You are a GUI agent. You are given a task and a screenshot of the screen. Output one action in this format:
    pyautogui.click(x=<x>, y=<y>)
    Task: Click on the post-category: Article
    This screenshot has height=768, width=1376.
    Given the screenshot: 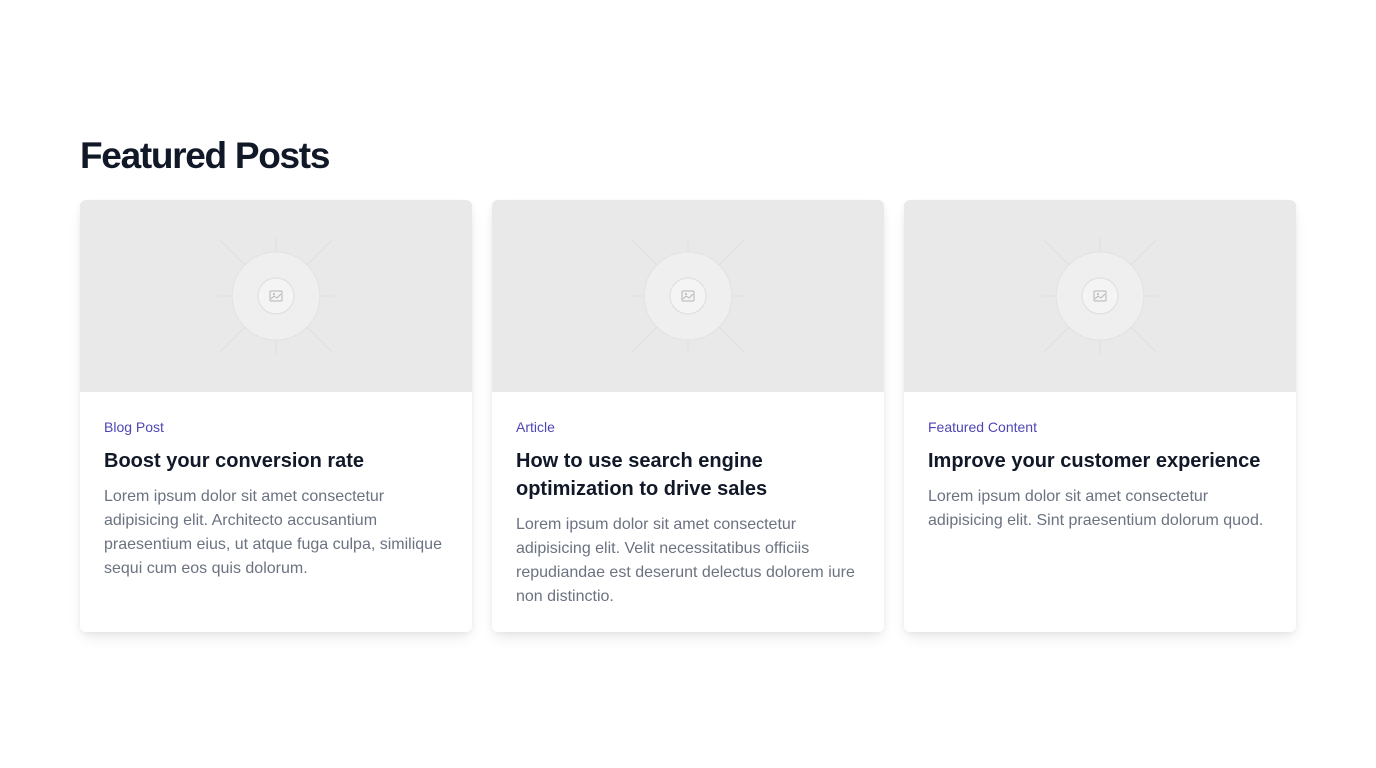 What is the action you would take?
    pyautogui.click(x=688, y=427)
    